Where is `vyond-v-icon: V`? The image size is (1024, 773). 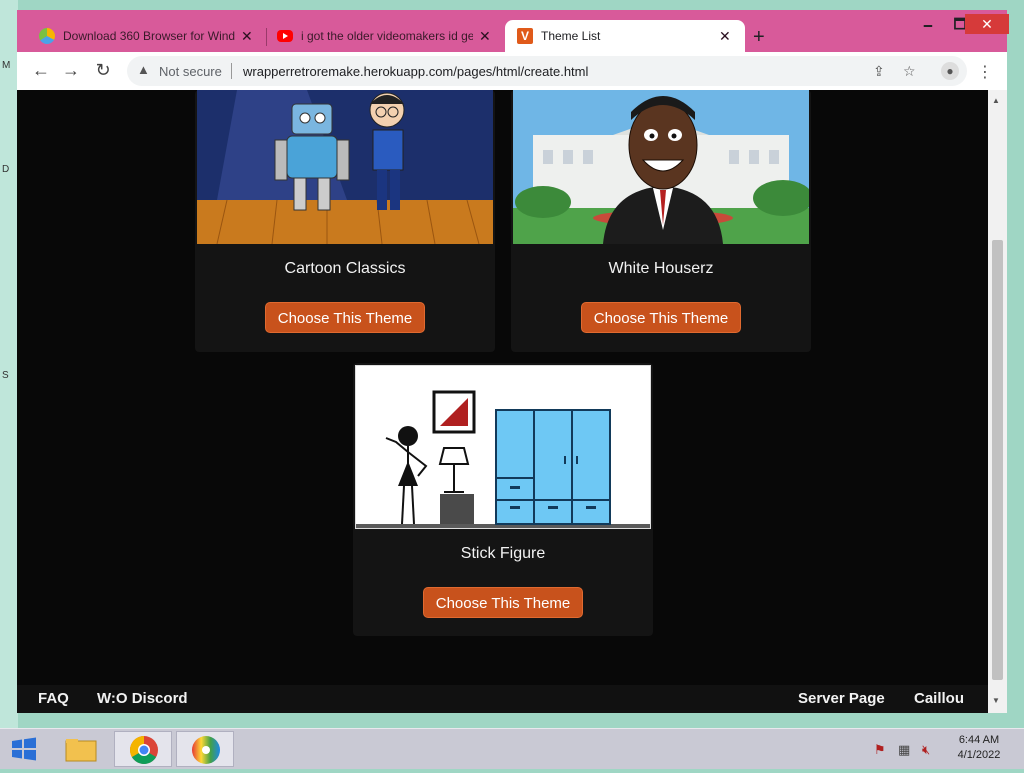 vyond-v-icon: V is located at coordinates (525, 36).